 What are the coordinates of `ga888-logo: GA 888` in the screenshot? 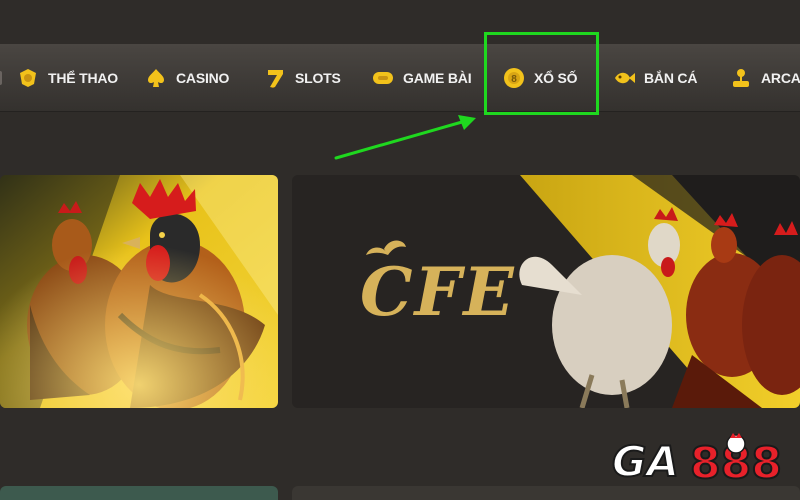 It's located at (699, 461).